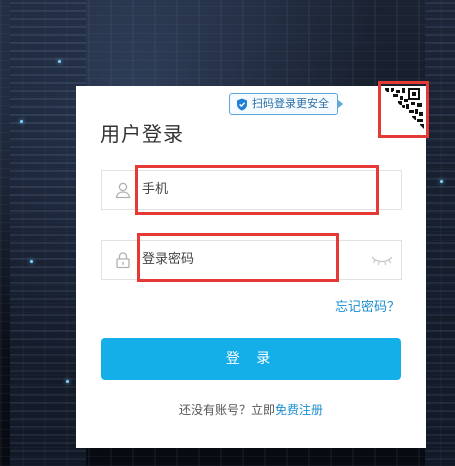 The image size is (455, 466). What do you see at coordinates (382, 260) in the screenshot?
I see `eye-closed-icon` at bounding box center [382, 260].